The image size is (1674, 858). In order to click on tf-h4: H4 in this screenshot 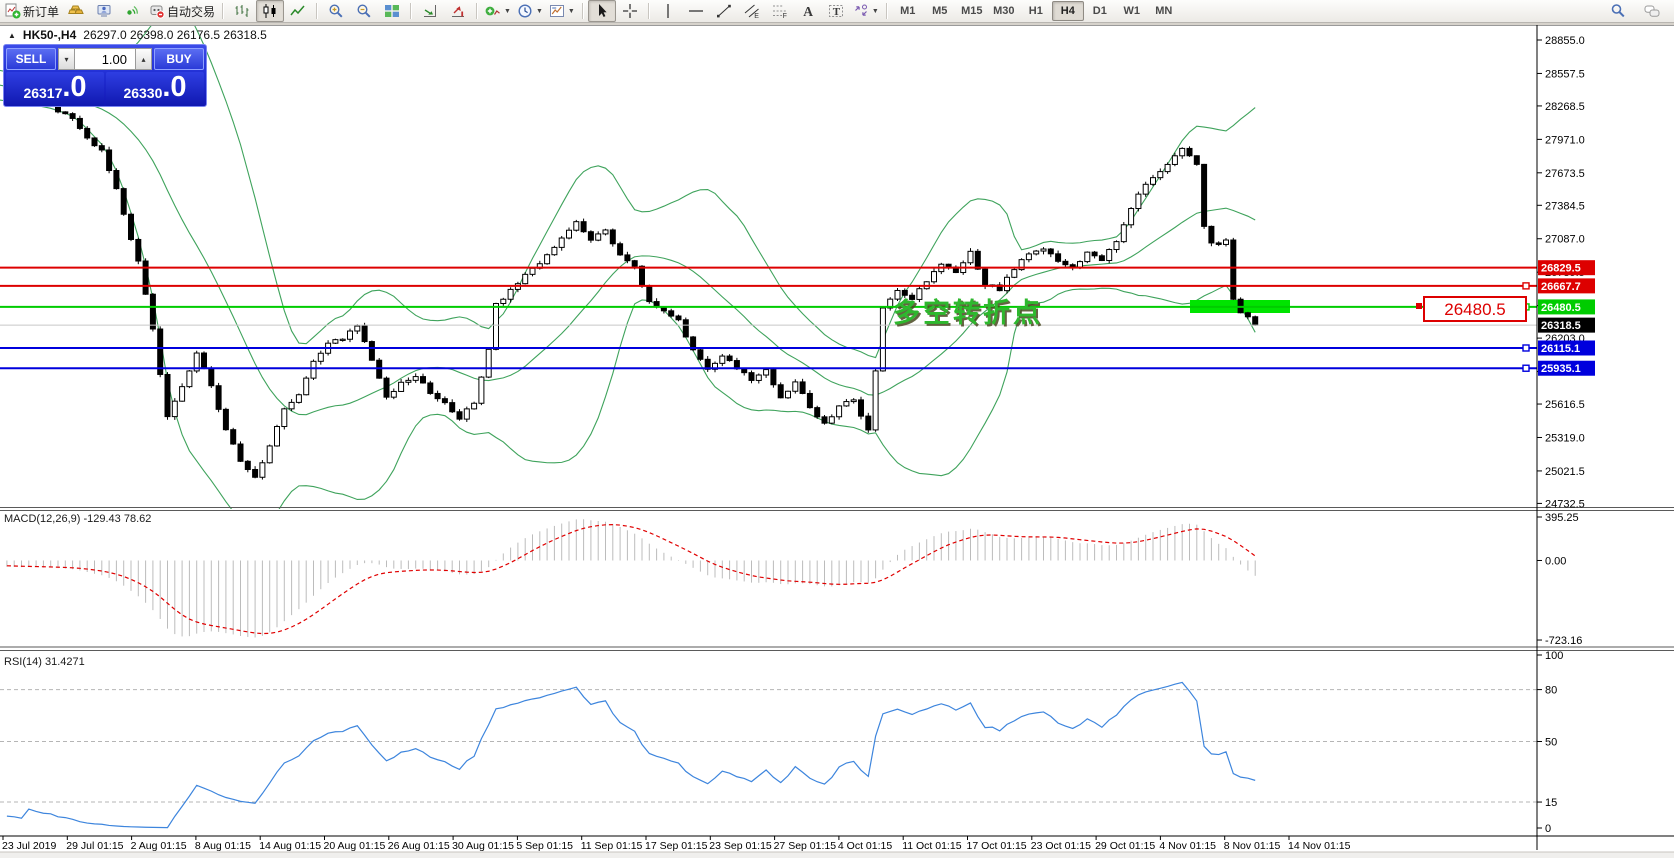, I will do `click(1067, 11)`.